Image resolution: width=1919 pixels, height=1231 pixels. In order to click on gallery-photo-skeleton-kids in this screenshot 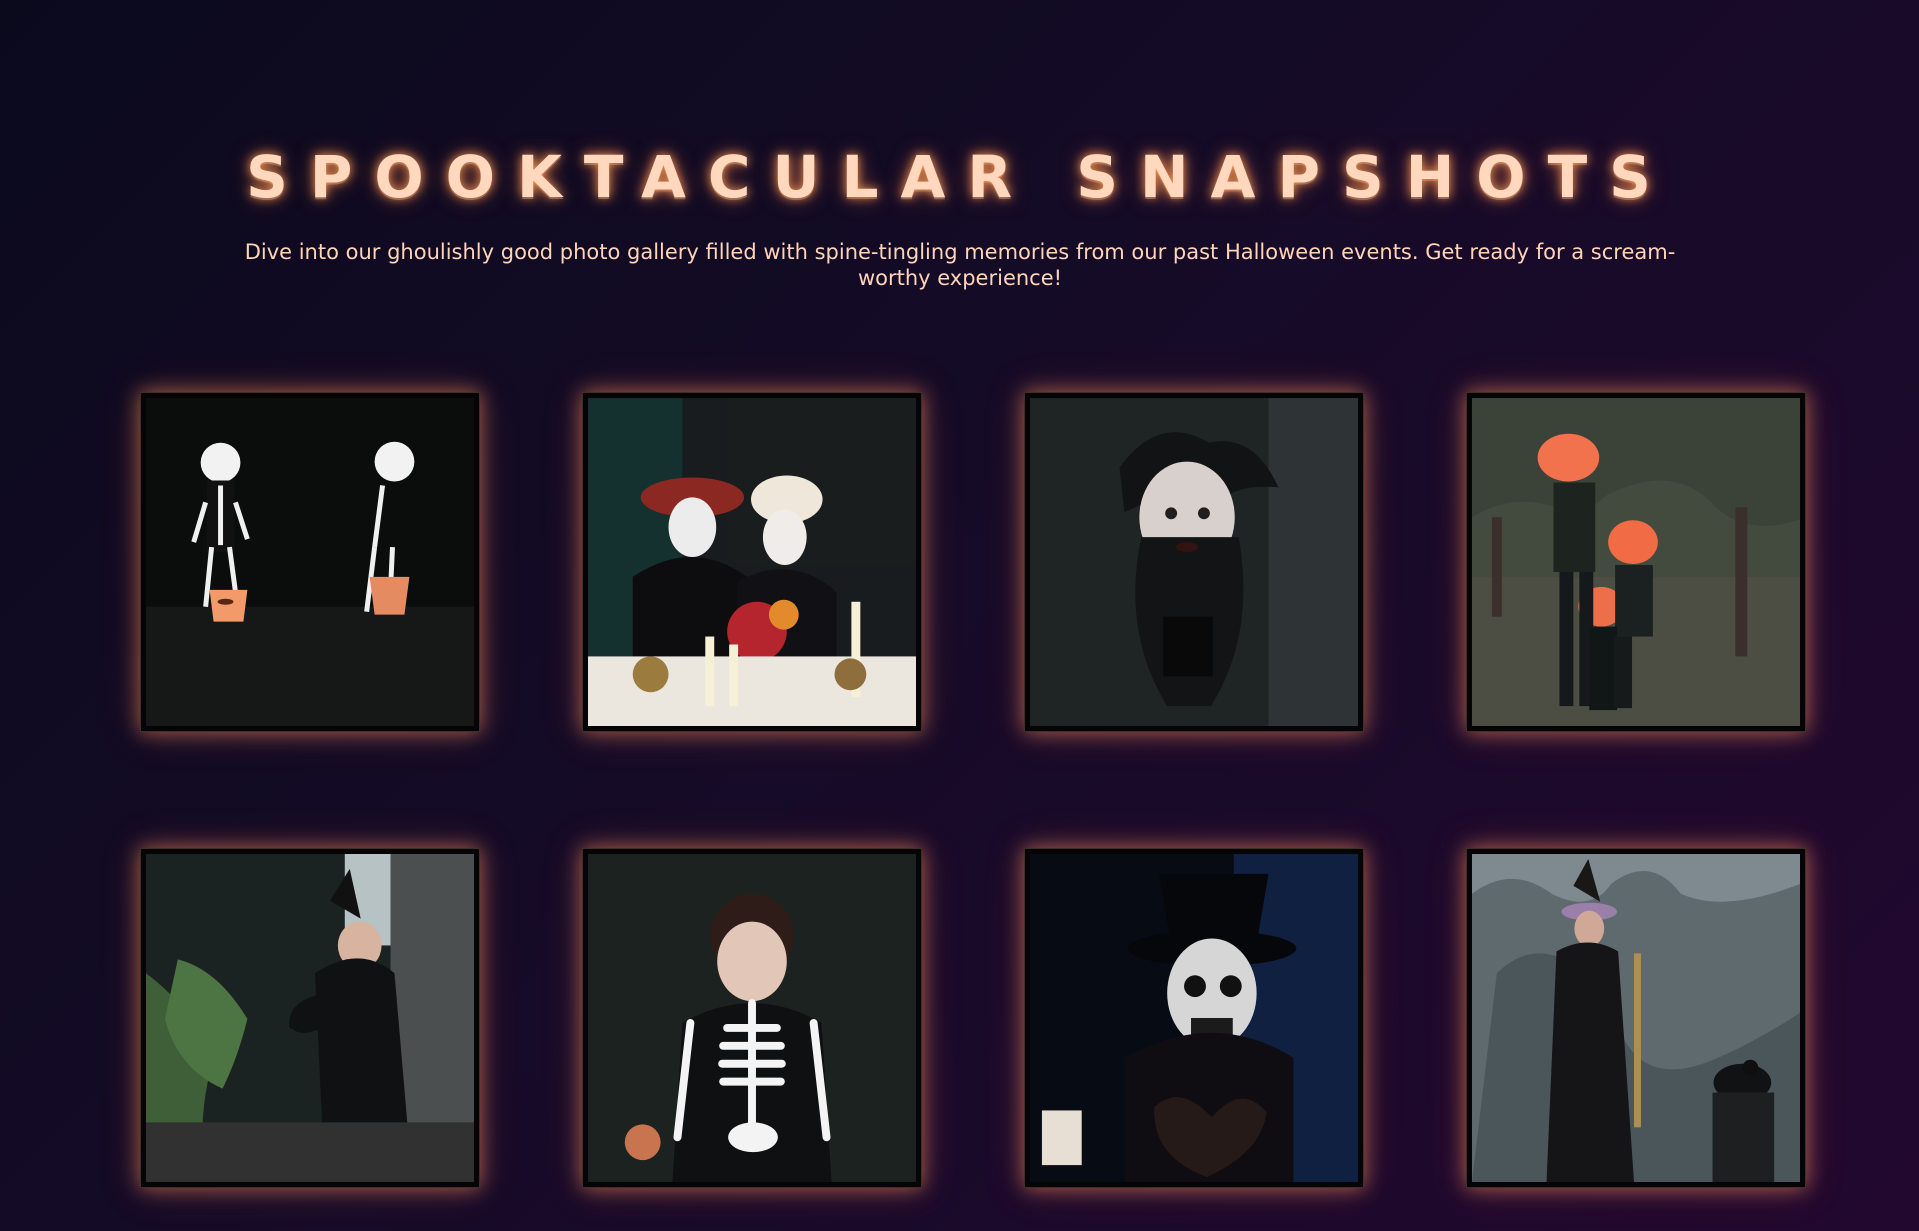, I will do `click(310, 562)`.